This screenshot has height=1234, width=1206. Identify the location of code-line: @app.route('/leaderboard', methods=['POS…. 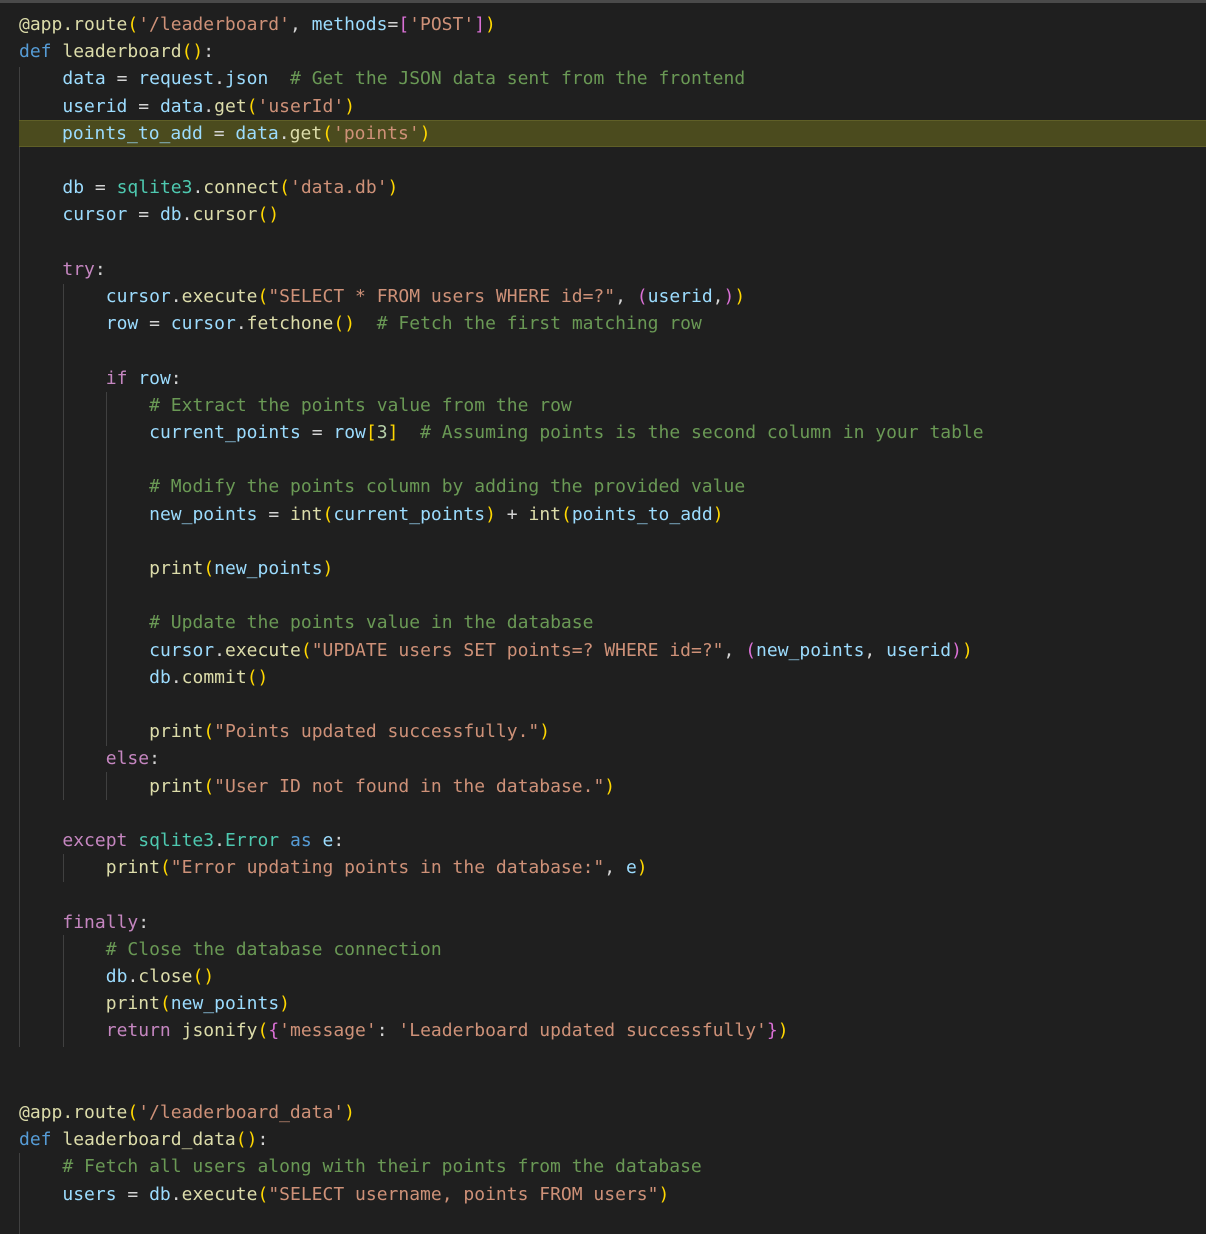
(603, 24).